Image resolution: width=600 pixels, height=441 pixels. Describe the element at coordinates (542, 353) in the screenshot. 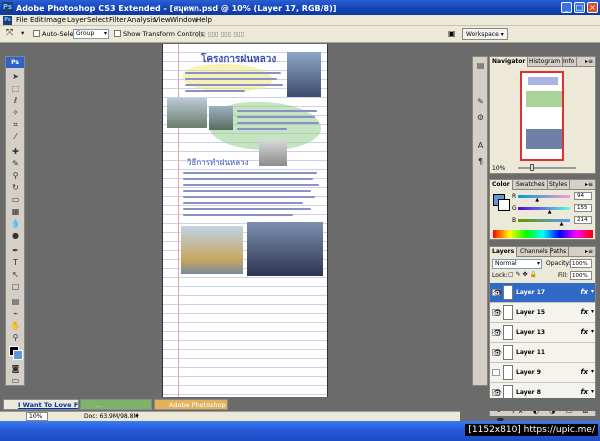

I see `layer-row: 👁 Layer 11` at that location.